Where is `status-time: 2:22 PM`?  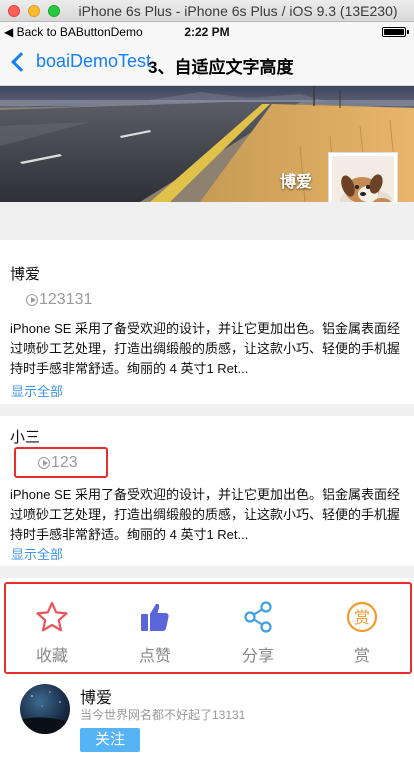 status-time: 2:22 PM is located at coordinates (207, 32).